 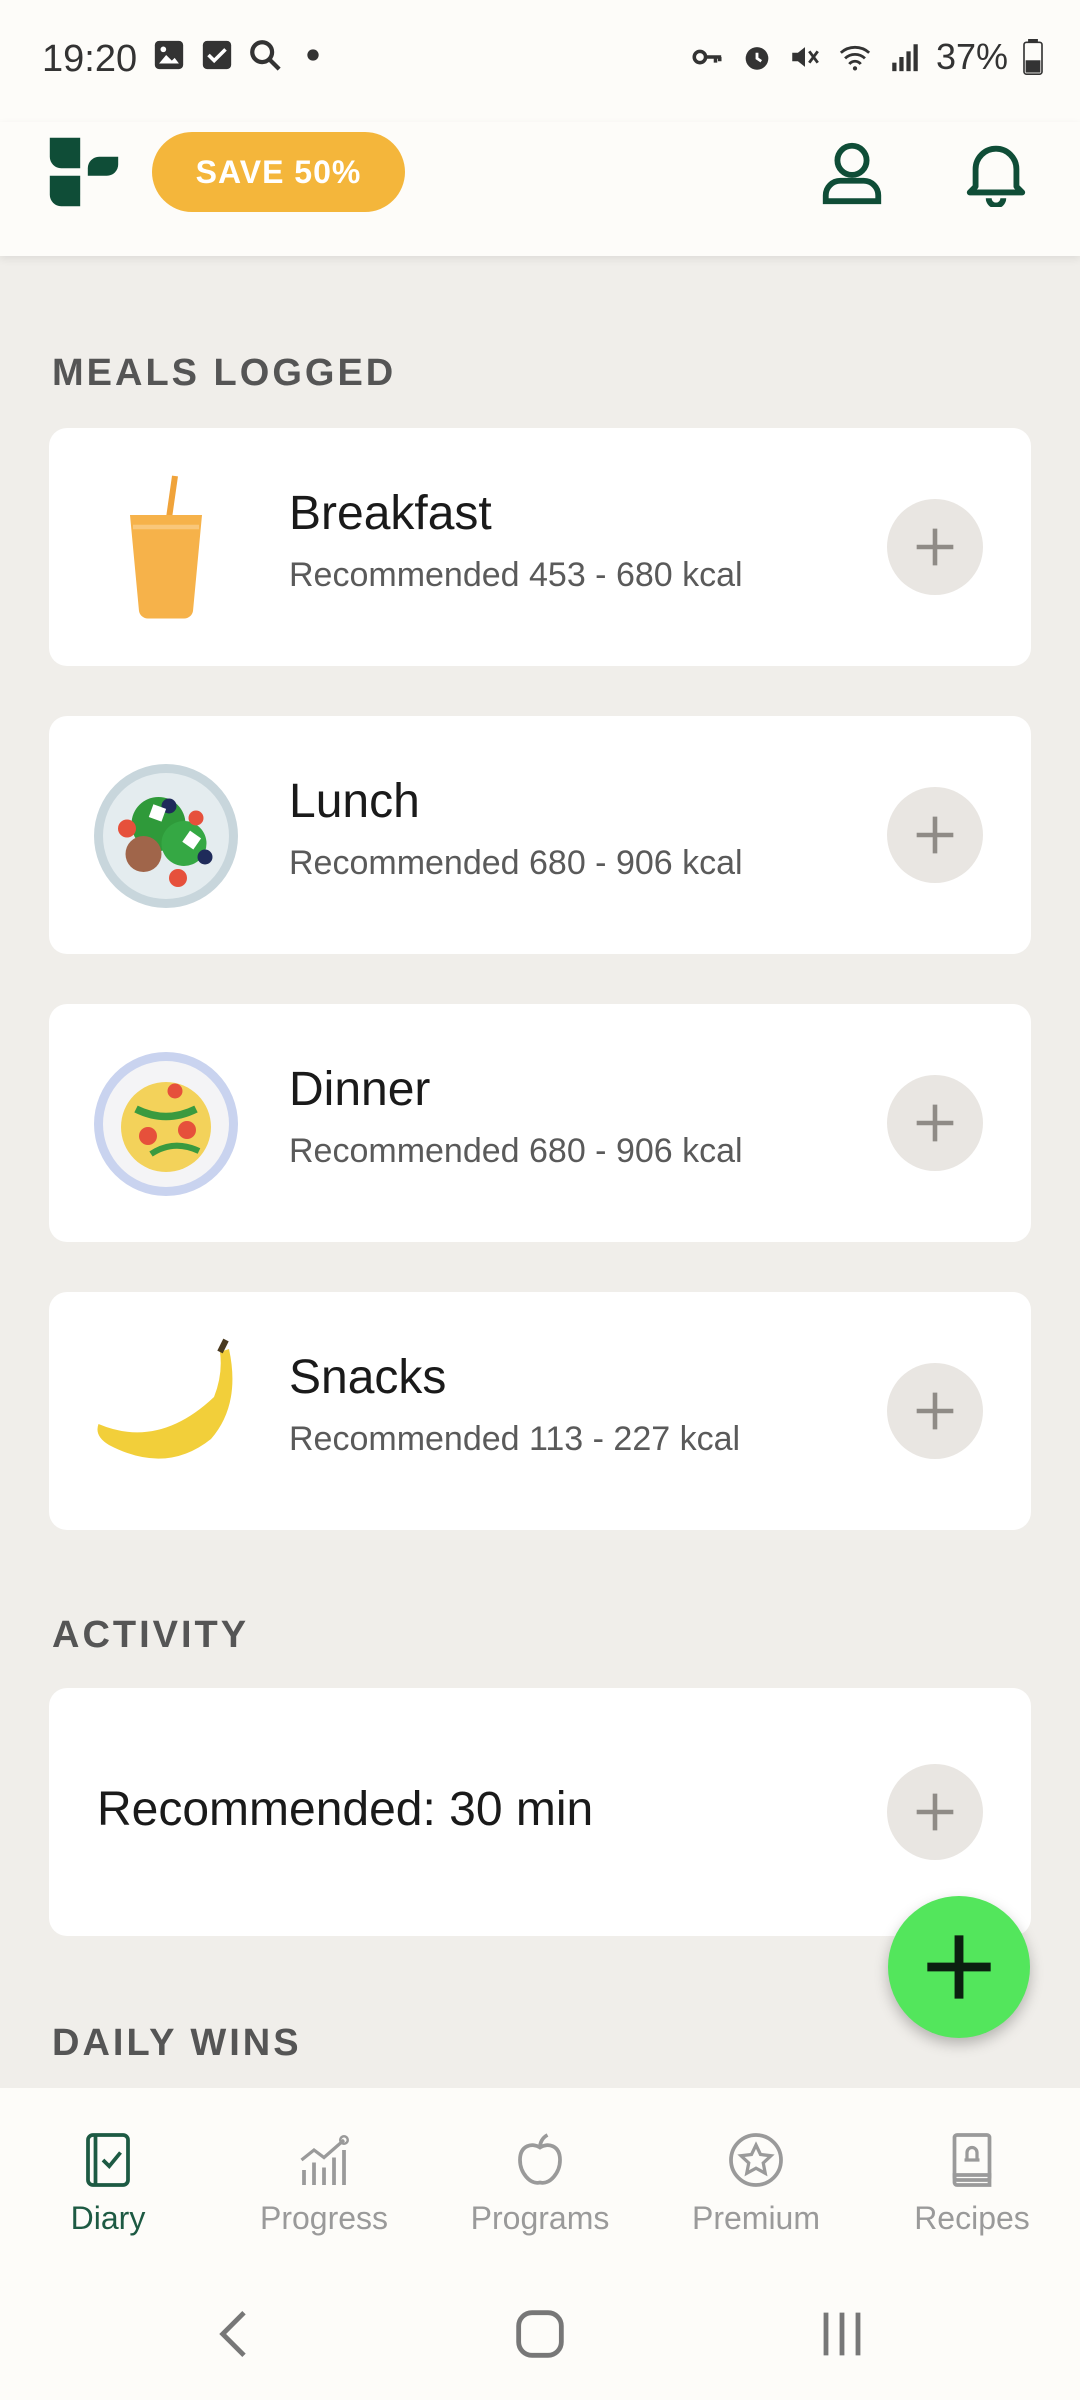 What do you see at coordinates (1033, 57) in the screenshot?
I see `battery-icon` at bounding box center [1033, 57].